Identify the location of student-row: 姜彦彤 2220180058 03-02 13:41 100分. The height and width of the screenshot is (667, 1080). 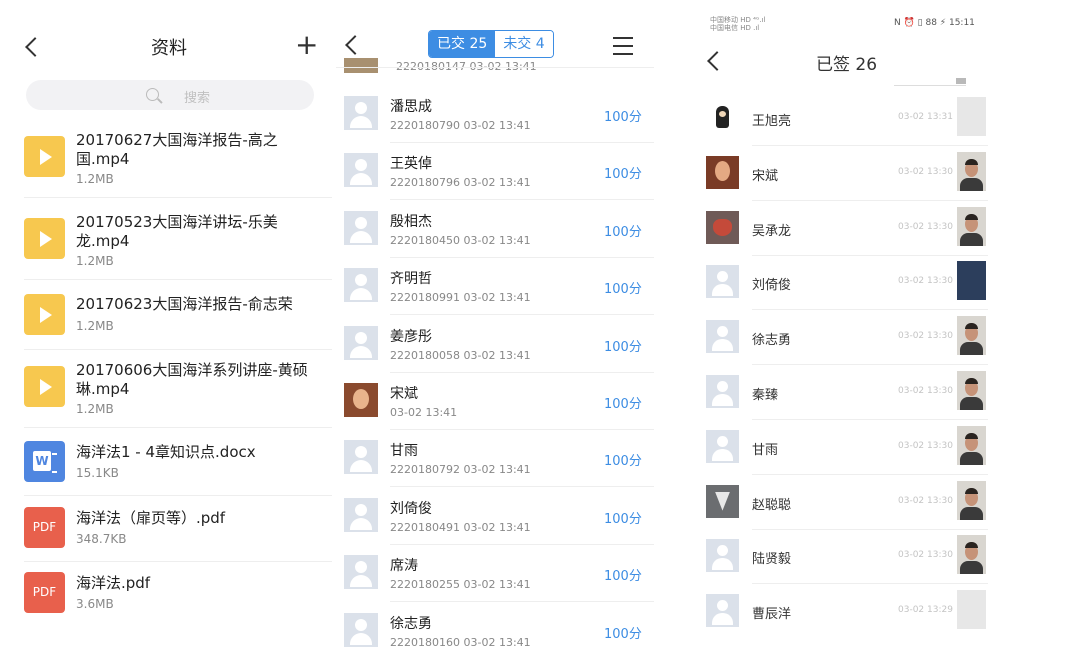
(495, 344).